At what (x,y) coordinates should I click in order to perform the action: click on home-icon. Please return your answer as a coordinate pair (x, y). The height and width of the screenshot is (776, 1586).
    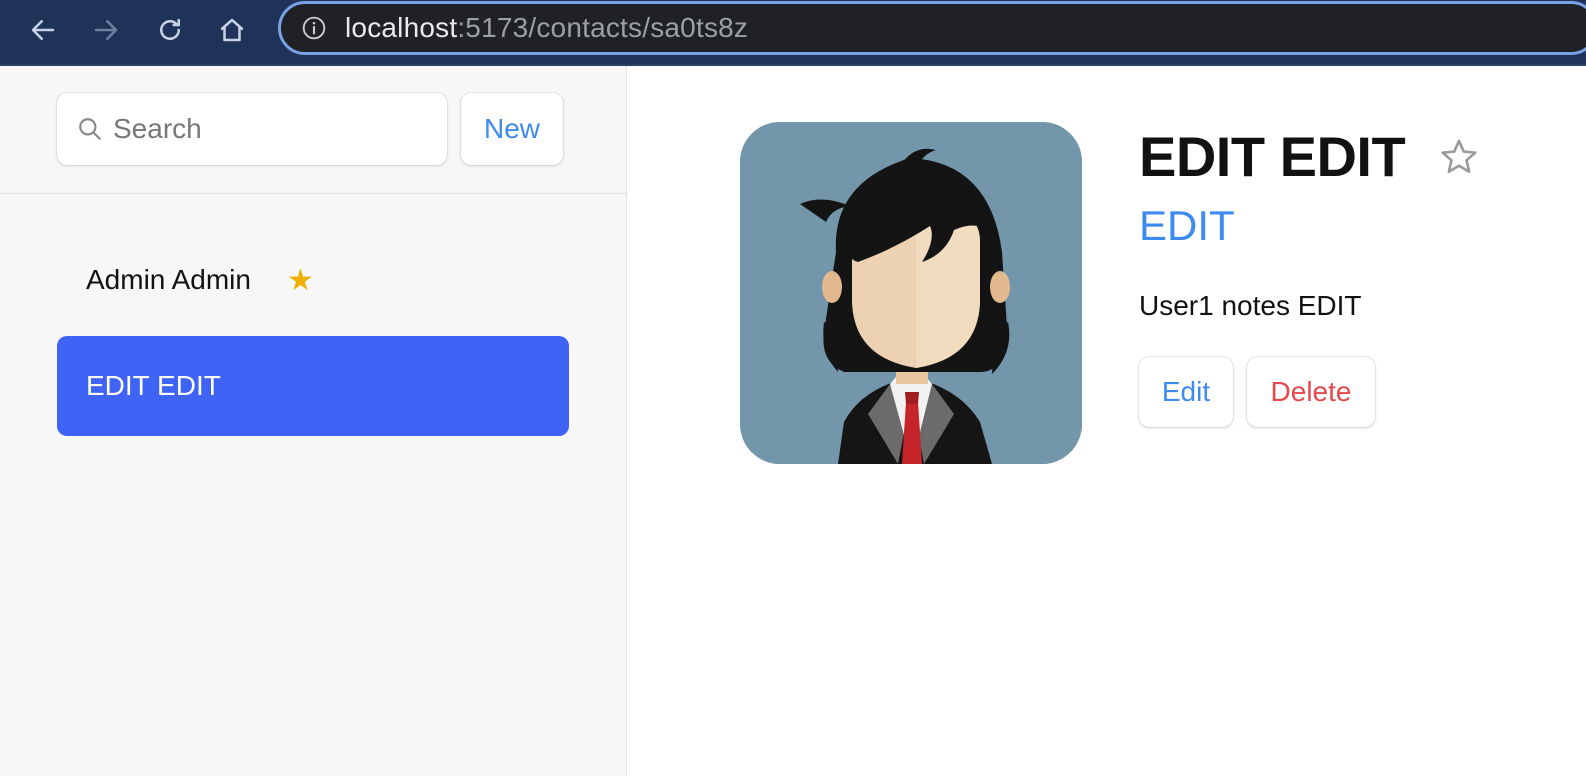
    Looking at the image, I should click on (232, 30).